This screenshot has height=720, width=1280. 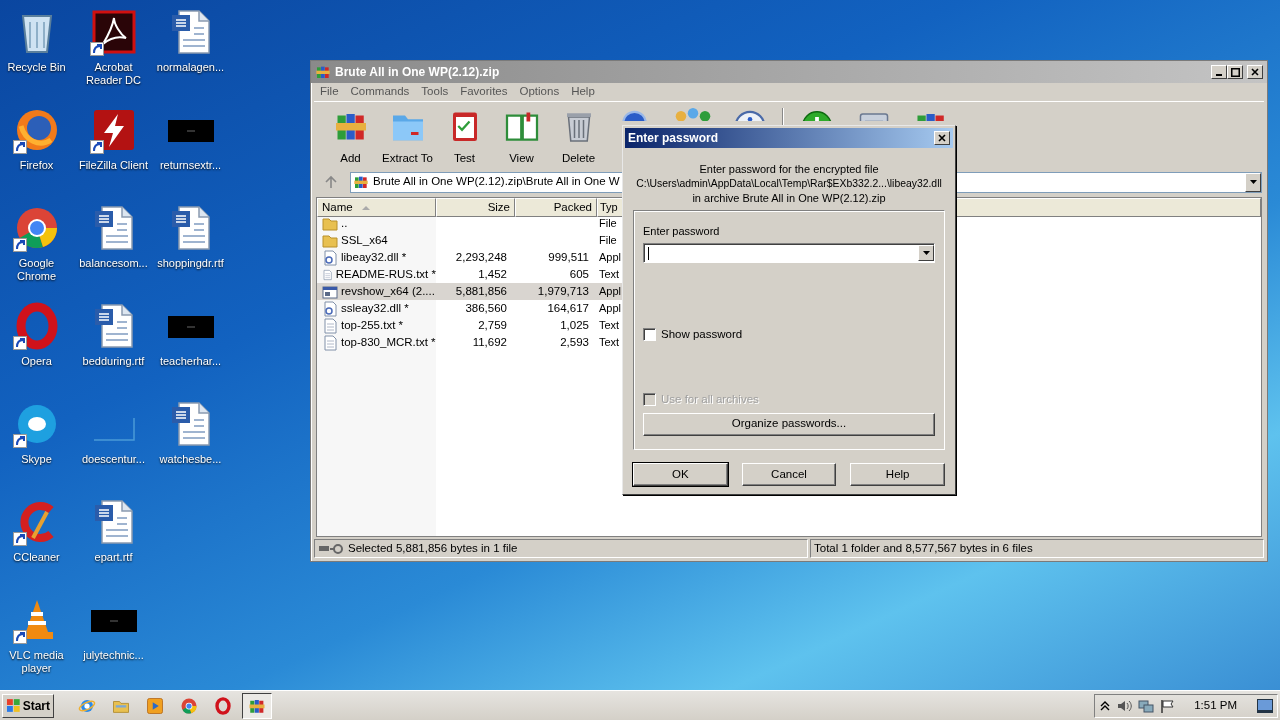 What do you see at coordinates (568, 308) in the screenshot?
I see `packed-size: 164,617` at bounding box center [568, 308].